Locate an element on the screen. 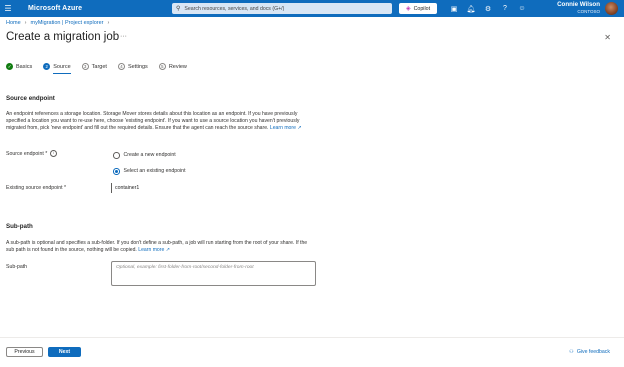 The height and width of the screenshot is (367, 624). tab-label: Settings is located at coordinates (137, 66).